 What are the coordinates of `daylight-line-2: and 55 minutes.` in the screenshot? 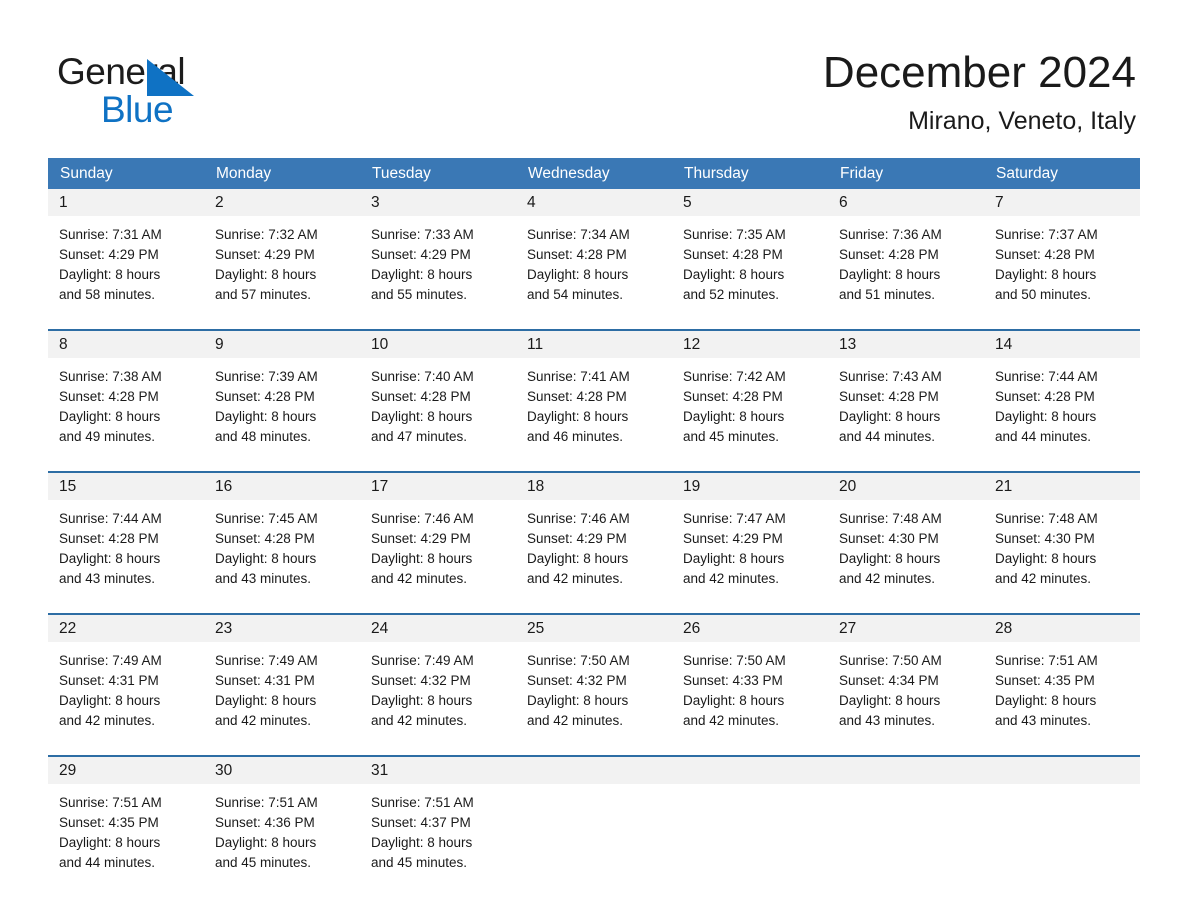 It's located at (419, 294).